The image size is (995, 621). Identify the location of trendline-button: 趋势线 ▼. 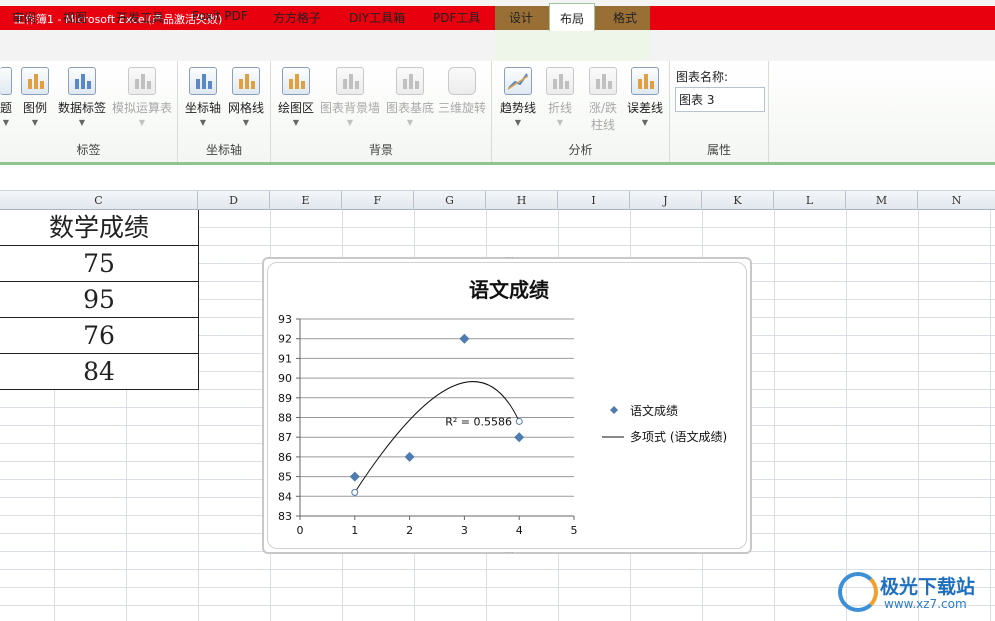
(518, 97).